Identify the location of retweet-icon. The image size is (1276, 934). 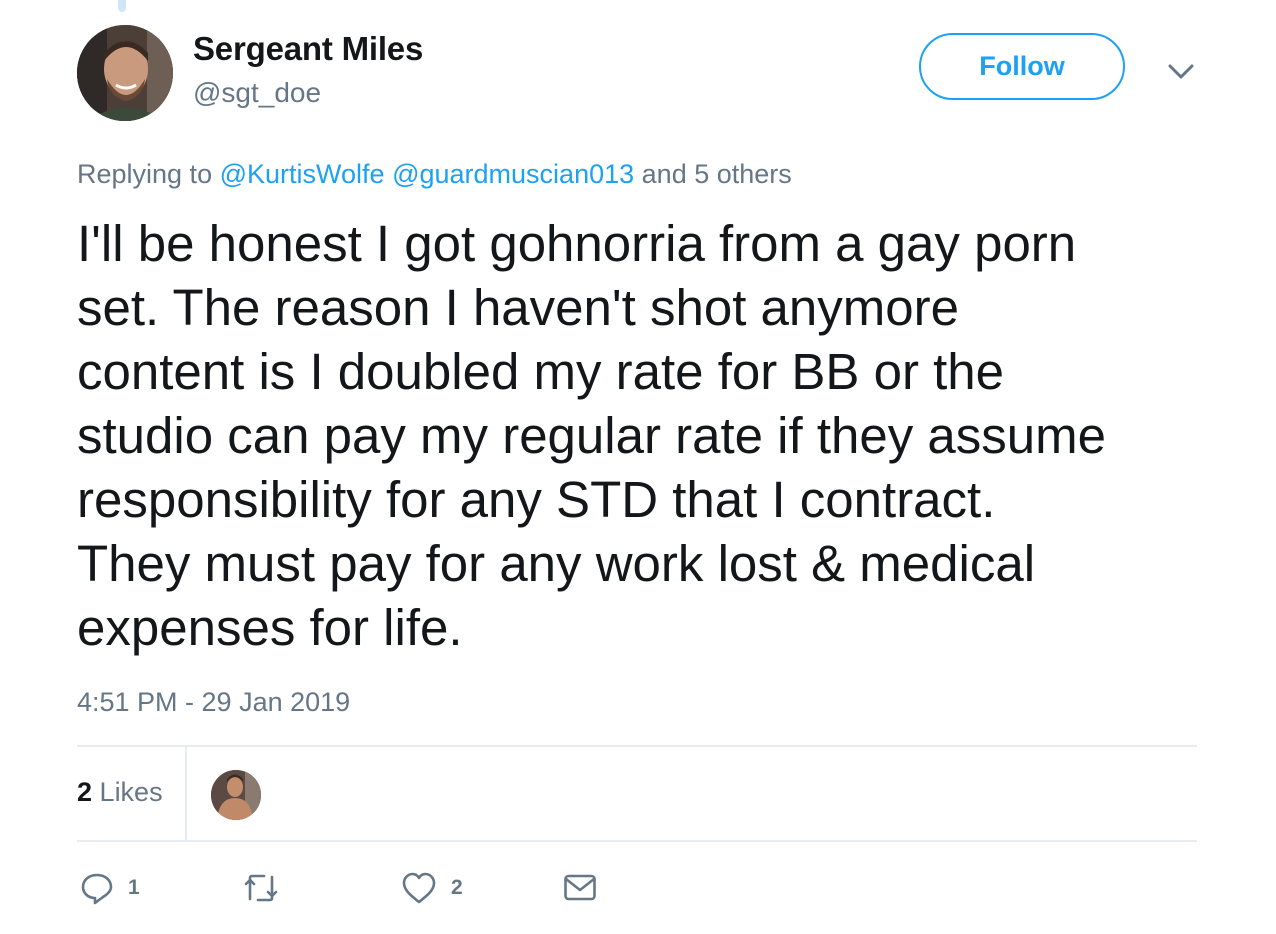
(261, 888).